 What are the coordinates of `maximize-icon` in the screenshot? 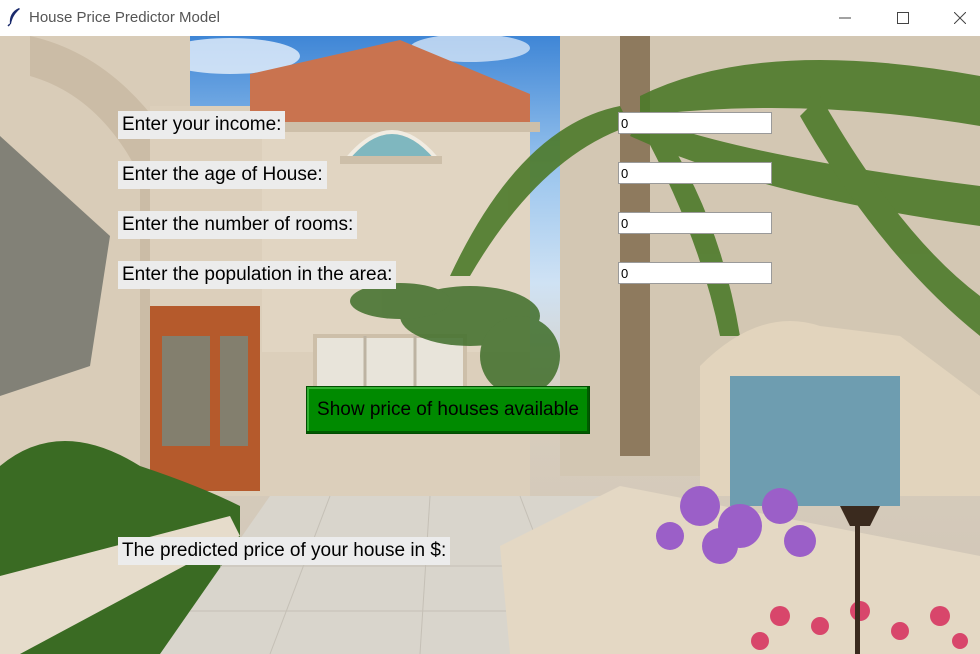 It's located at (903, 18).